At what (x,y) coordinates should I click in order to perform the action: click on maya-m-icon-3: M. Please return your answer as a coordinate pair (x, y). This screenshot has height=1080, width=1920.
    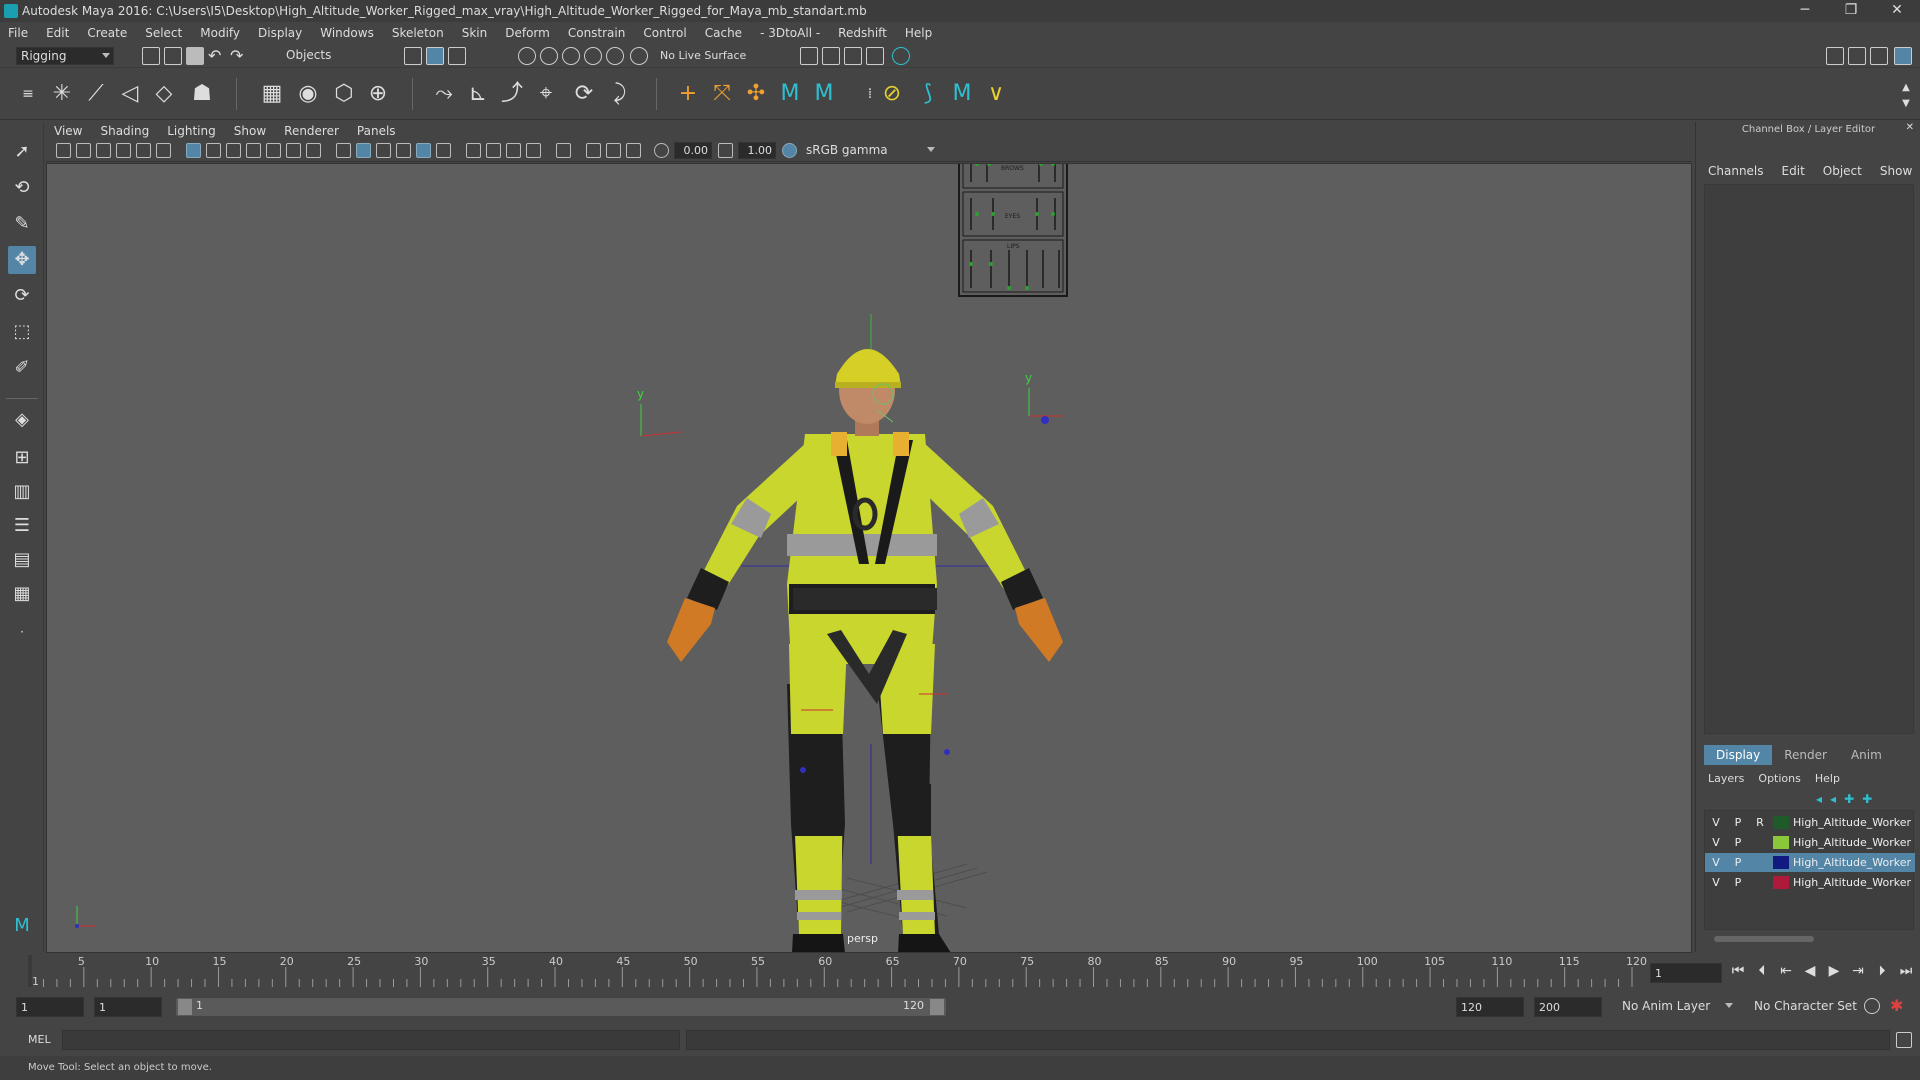
    Looking at the image, I should click on (962, 94).